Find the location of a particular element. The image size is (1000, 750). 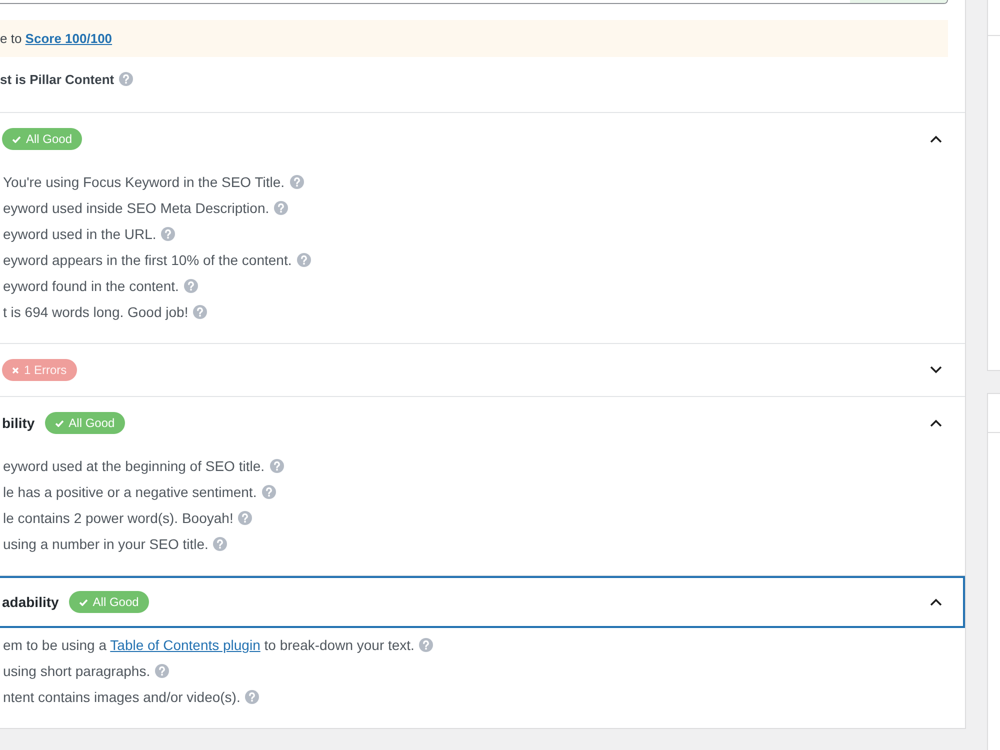

check-result-text: using short paragraphs. is located at coordinates (76, 671).